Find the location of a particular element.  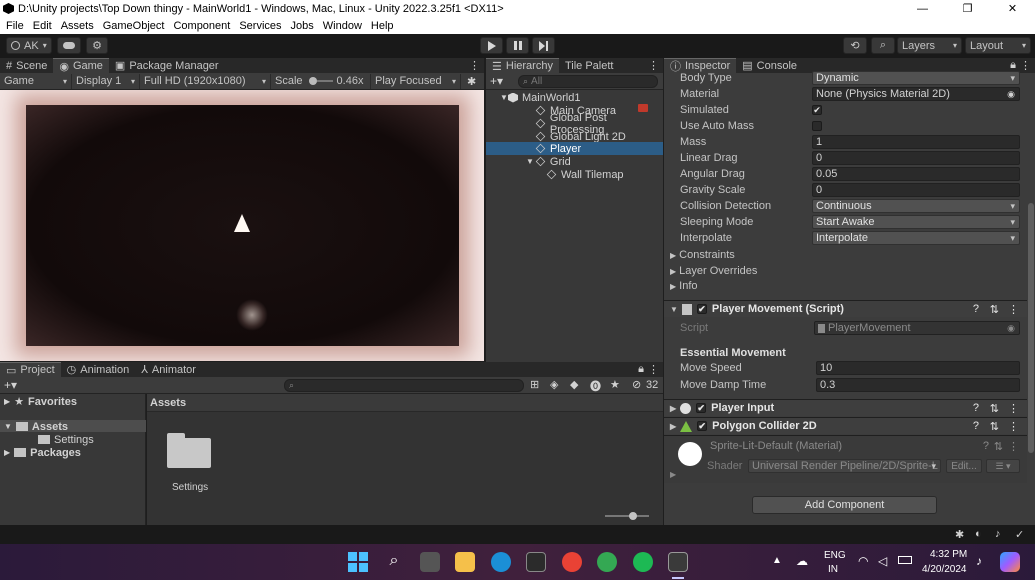

clock-time: 4:32 PM is located at coordinates (948, 554).